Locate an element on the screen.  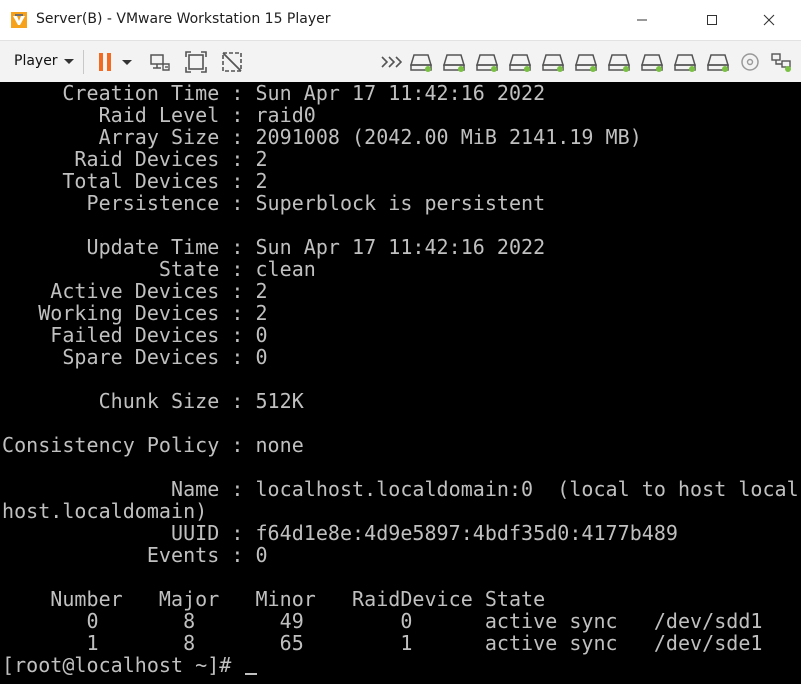
device-network-adapter is located at coordinates (781, 62).